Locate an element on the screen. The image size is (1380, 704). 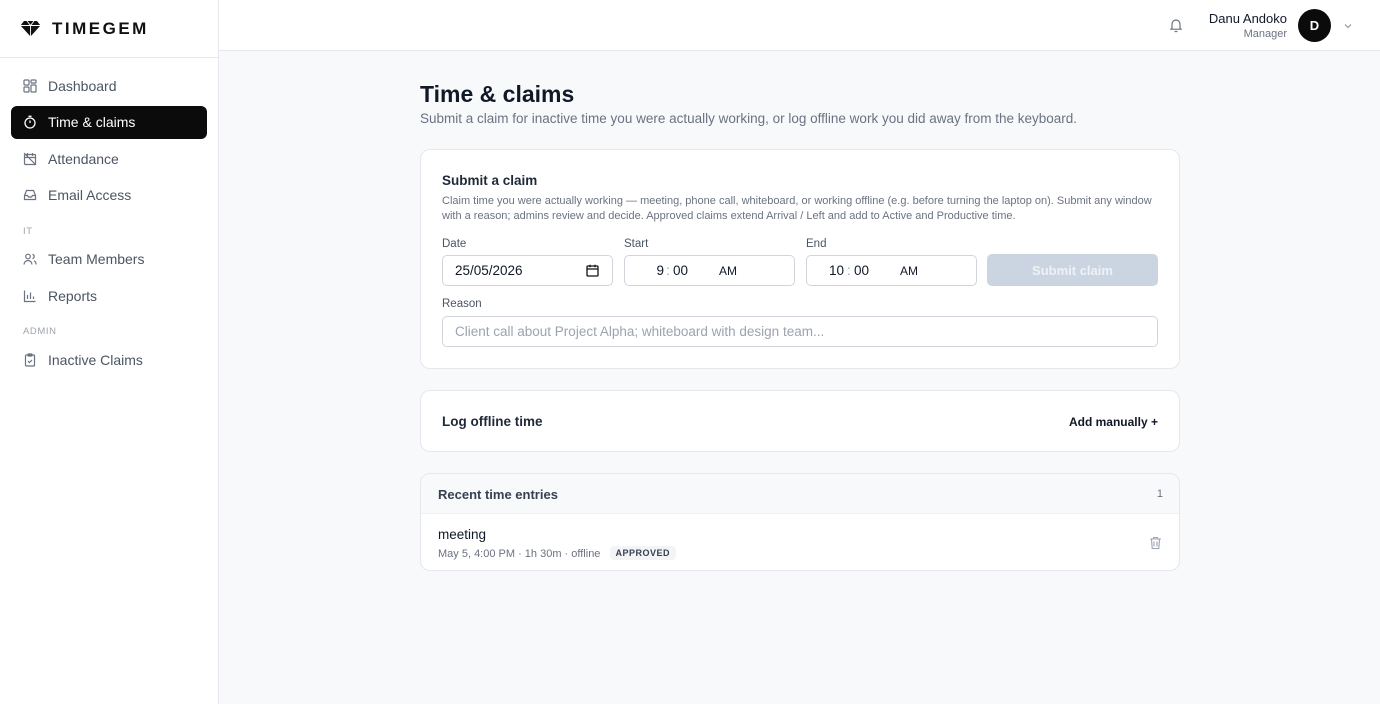
calendar-icon is located at coordinates (592, 270).